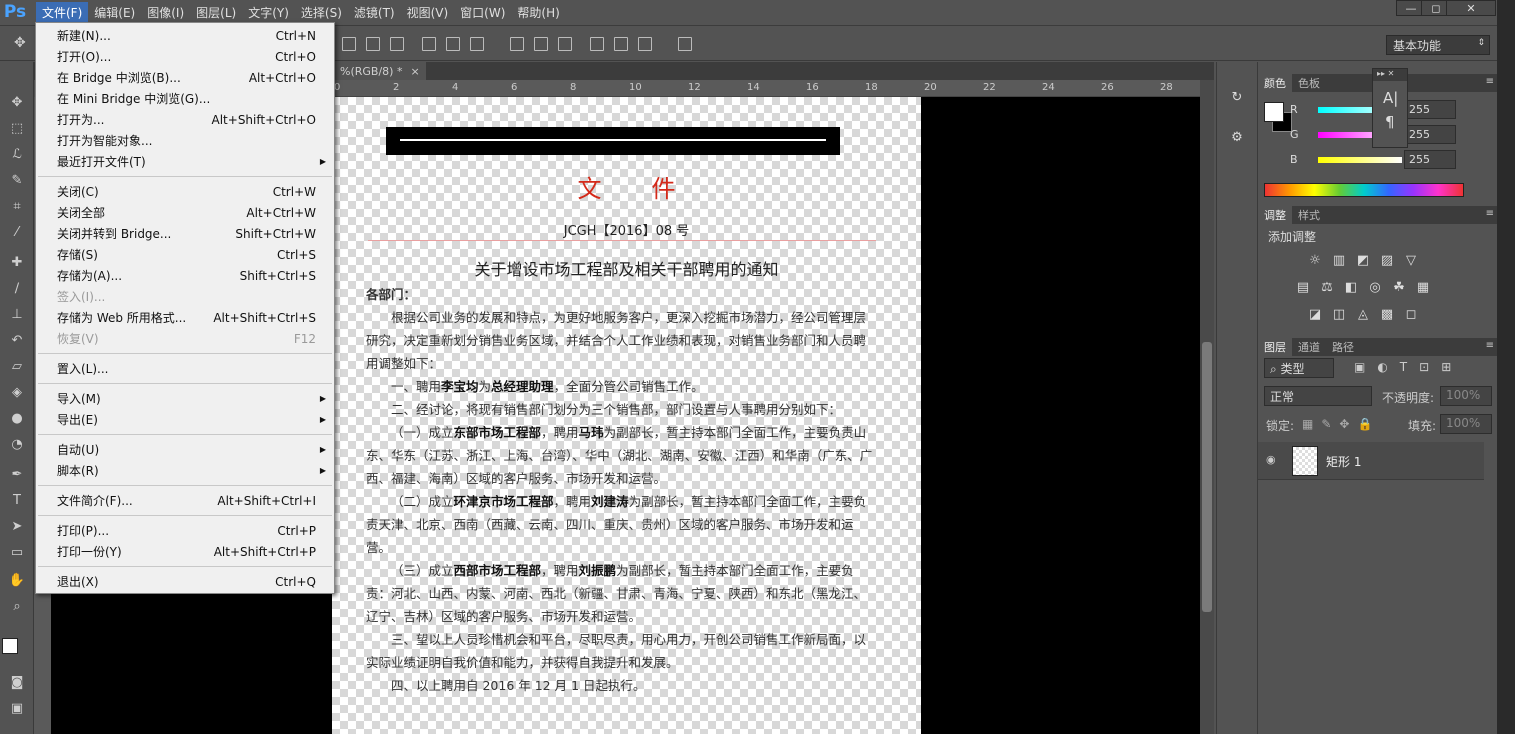  Describe the element at coordinates (1207, 477) in the screenshot. I see `vertical-scrollbar-thumb` at that location.